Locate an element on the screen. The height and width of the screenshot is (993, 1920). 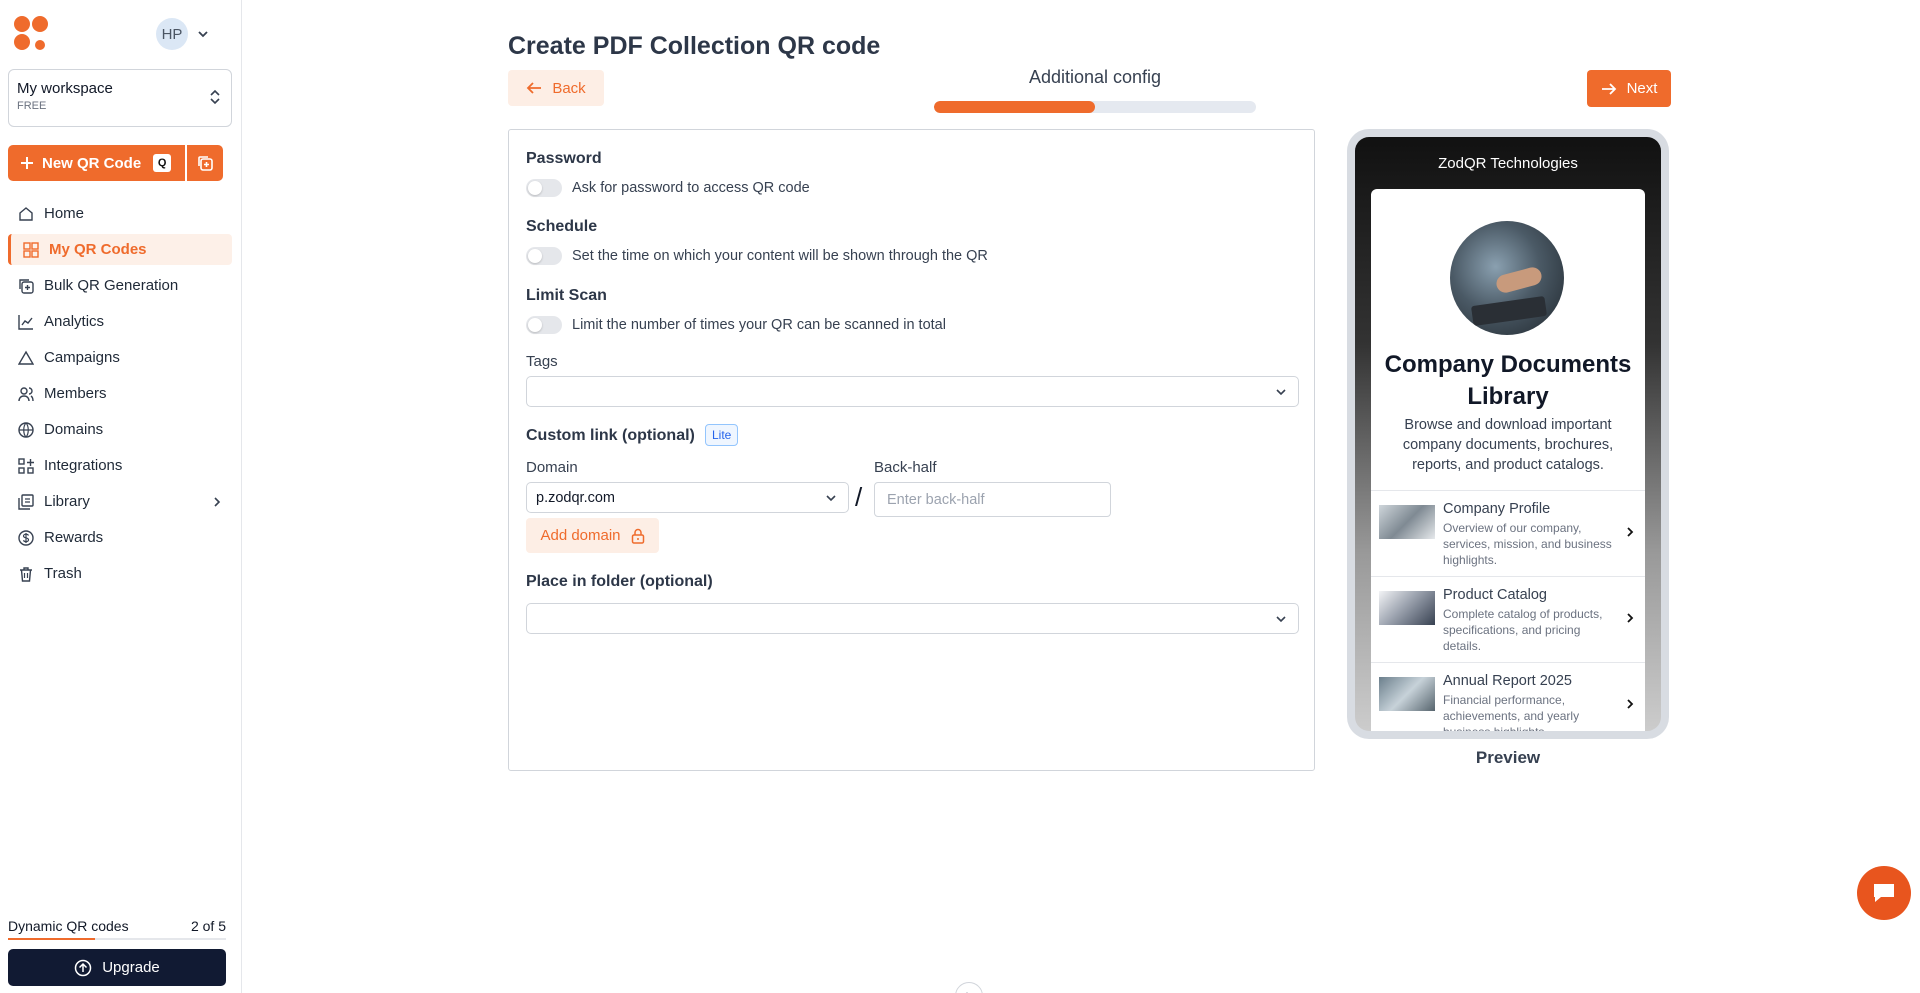
sidebar-item-rewards: Rewards is located at coordinates (120, 537).